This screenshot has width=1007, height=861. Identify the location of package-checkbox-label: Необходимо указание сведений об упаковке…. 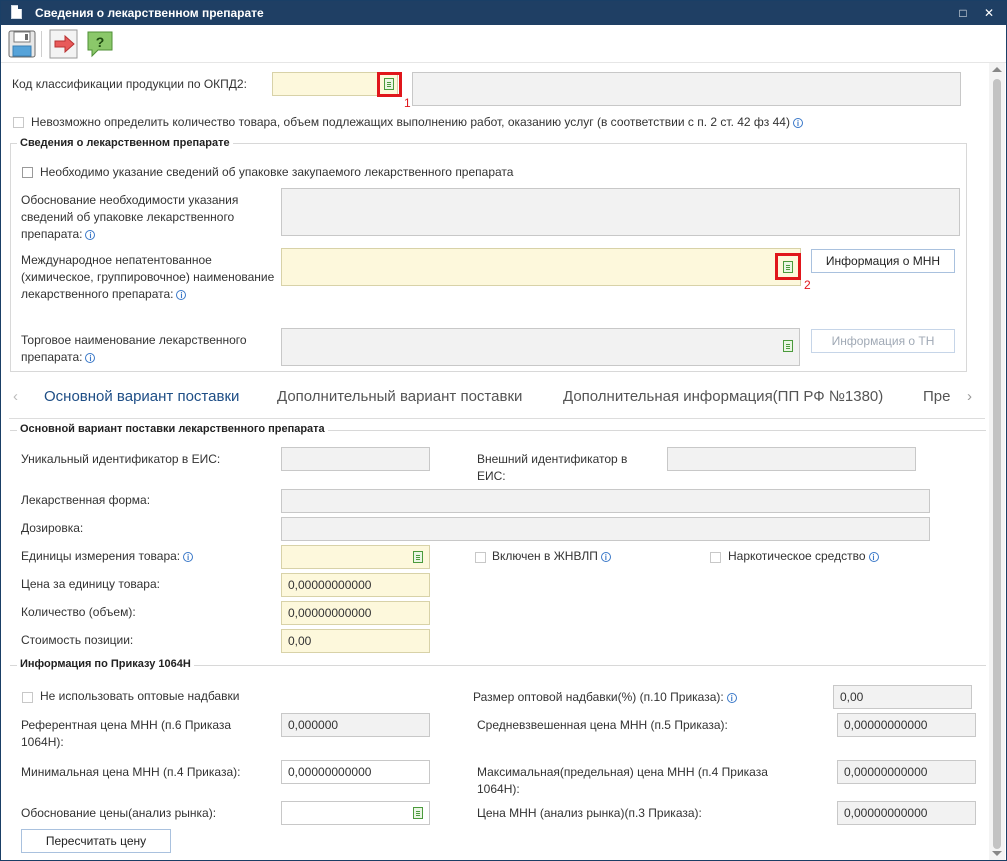
(277, 172).